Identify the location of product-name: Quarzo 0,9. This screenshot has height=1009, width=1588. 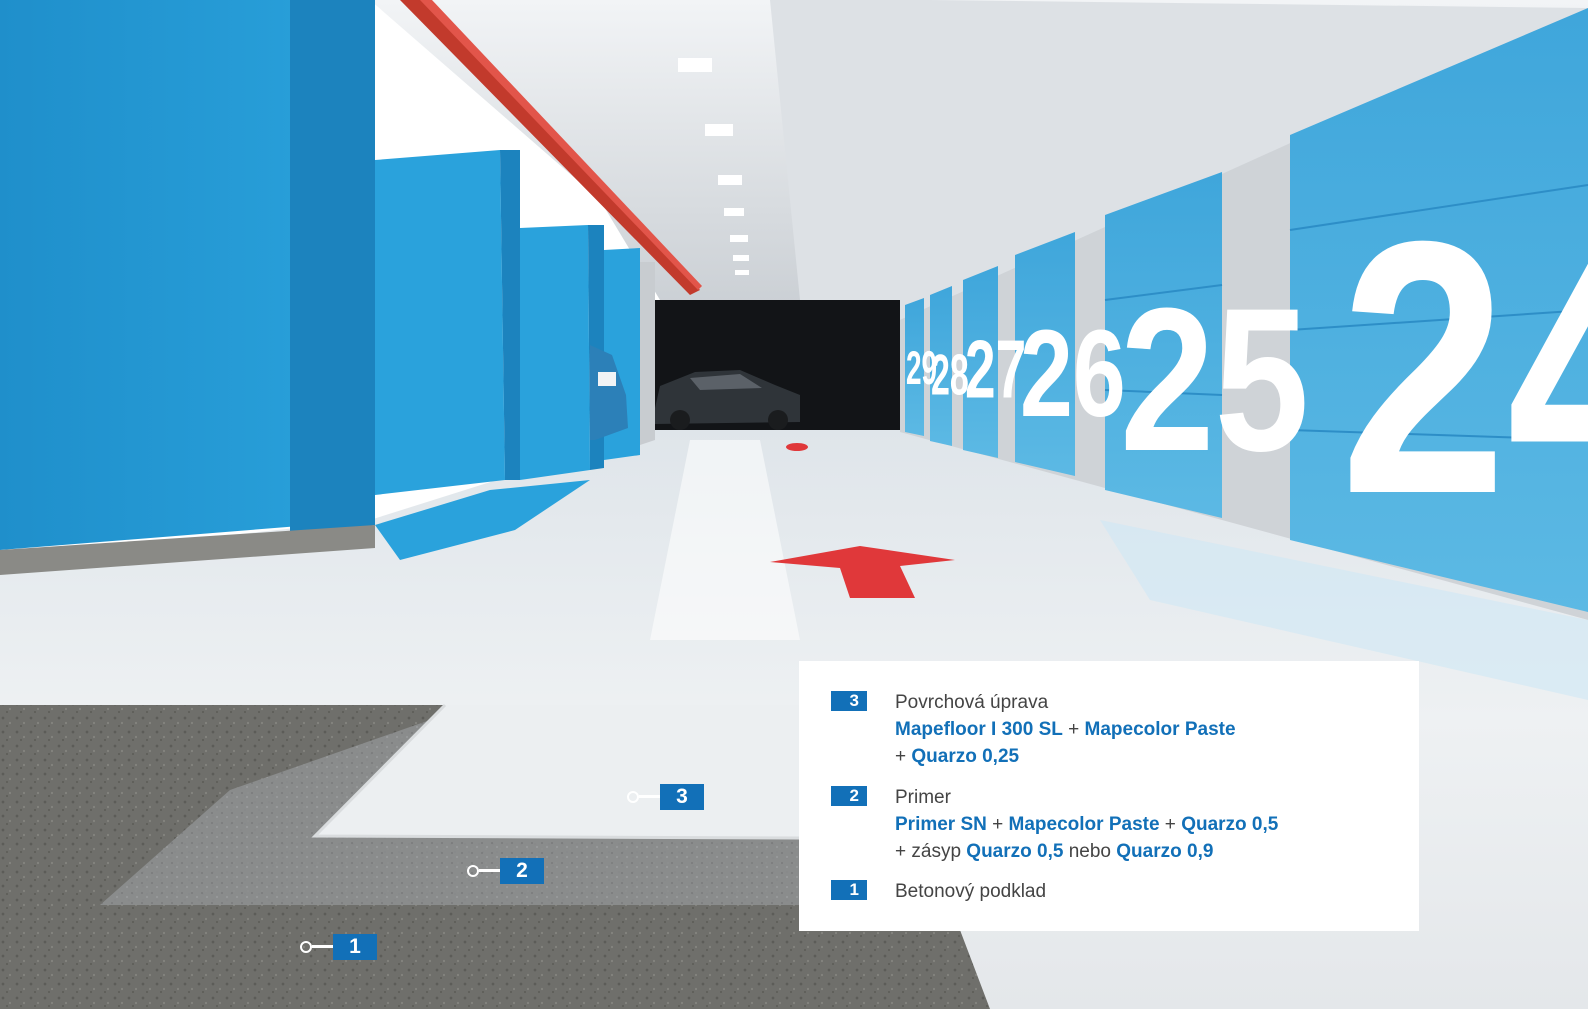
(1165, 851).